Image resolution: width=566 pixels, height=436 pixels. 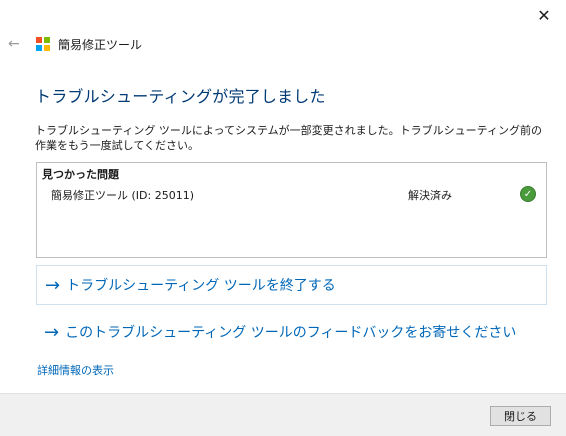 What do you see at coordinates (19, 44) in the screenshot?
I see `back-arrow-icon: ←` at bounding box center [19, 44].